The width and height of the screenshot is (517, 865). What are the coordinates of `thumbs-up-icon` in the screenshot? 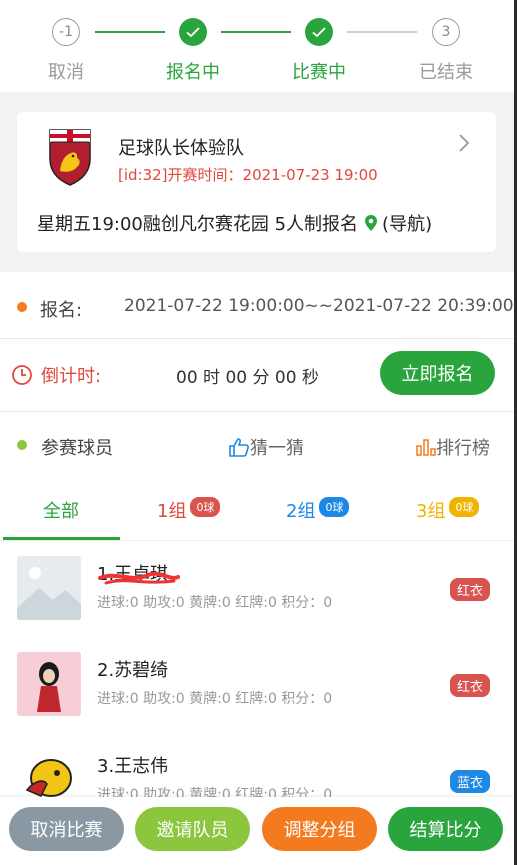 It's located at (239, 447).